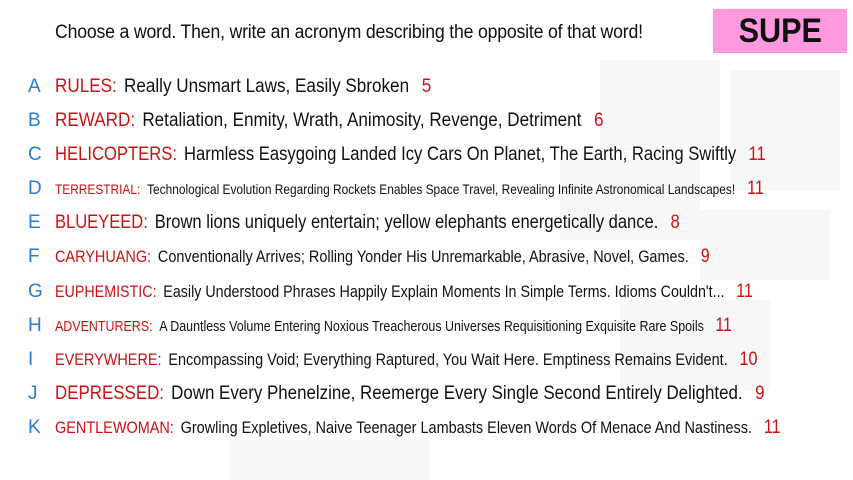 This screenshot has height=480, width=853. What do you see at coordinates (102, 326) in the screenshot?
I see `chosen-word: ADVENTURERS` at bounding box center [102, 326].